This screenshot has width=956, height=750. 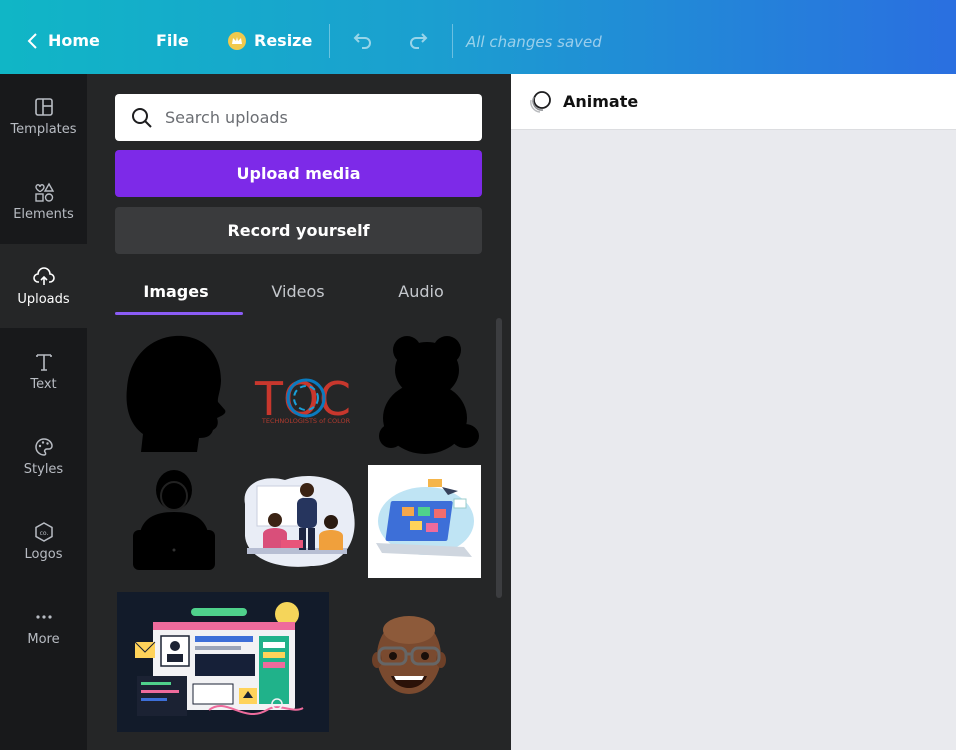 I want to click on upload-thumbnail-toc-logo: TOC TECHNOLOGISTS of COLOR, so click(x=306, y=392).